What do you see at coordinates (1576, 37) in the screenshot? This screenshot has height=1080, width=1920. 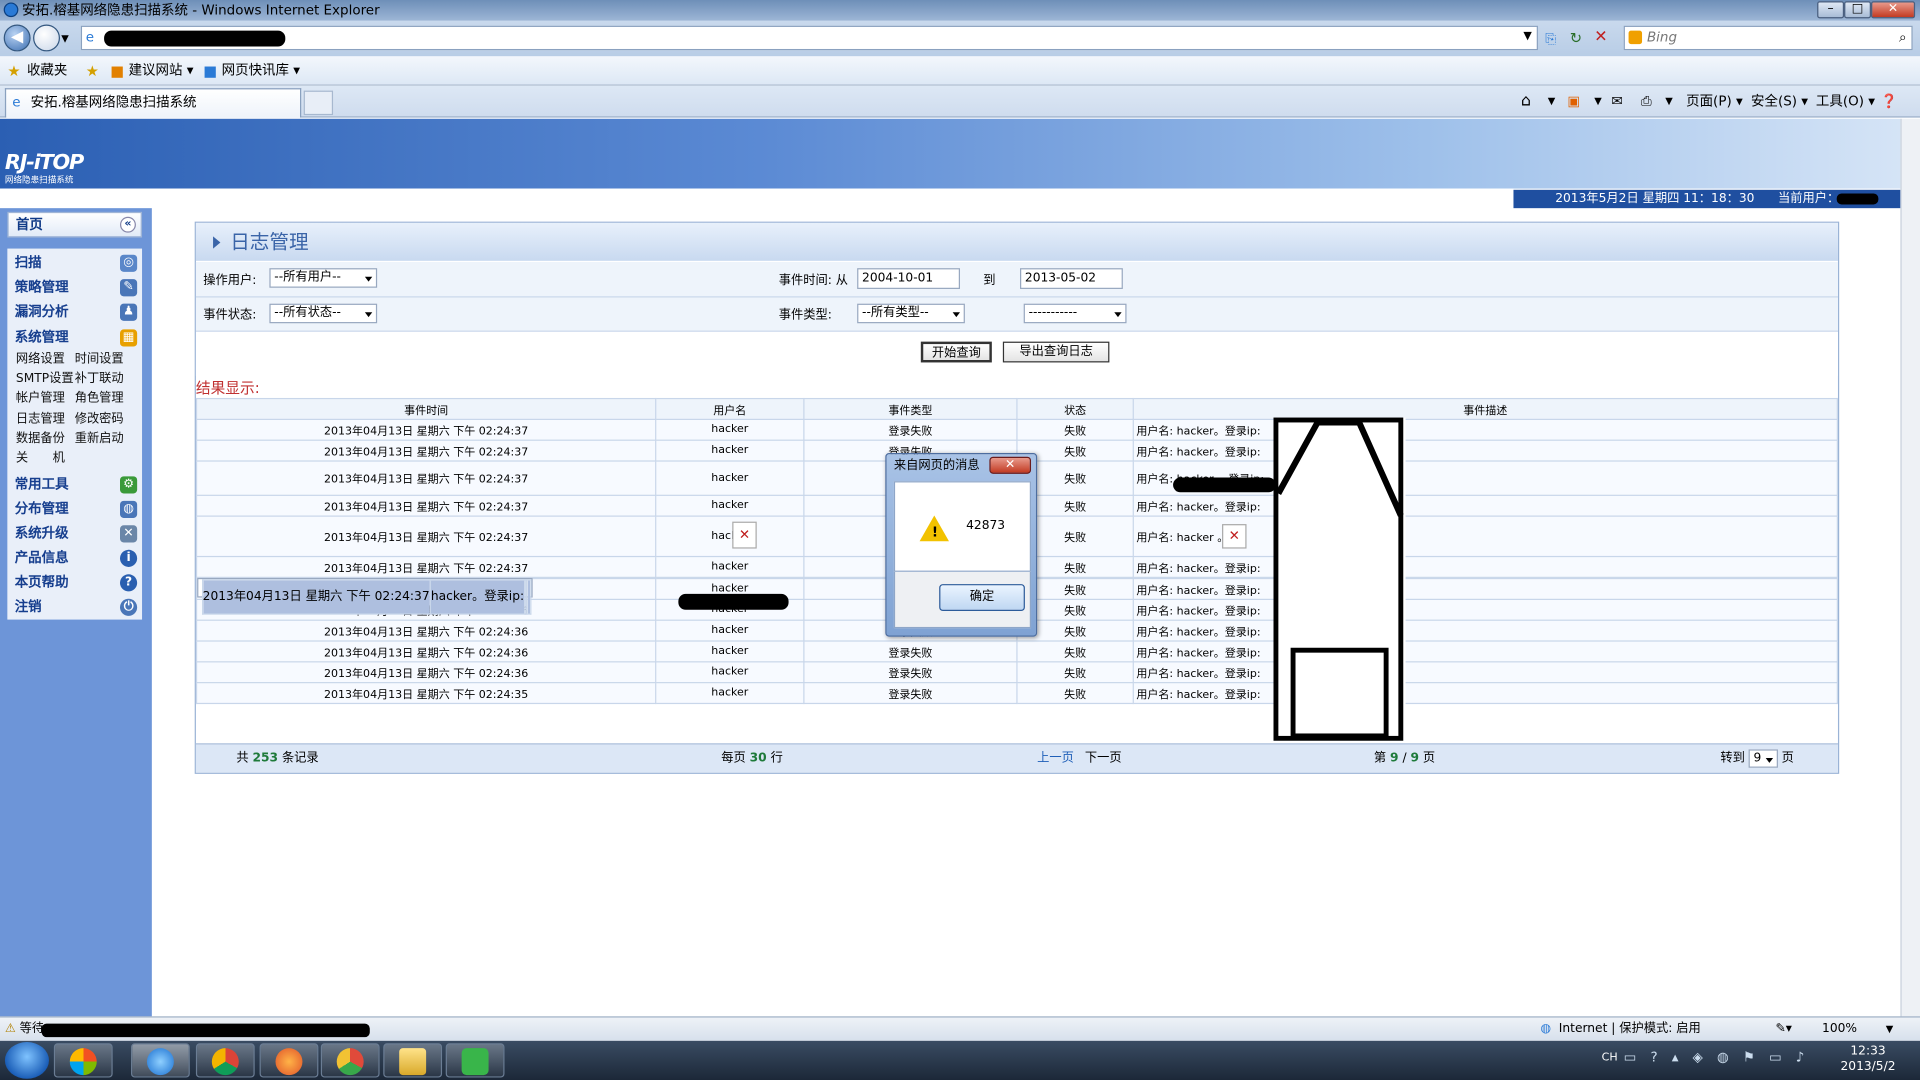 I see `refresh-icon: ↻` at bounding box center [1576, 37].